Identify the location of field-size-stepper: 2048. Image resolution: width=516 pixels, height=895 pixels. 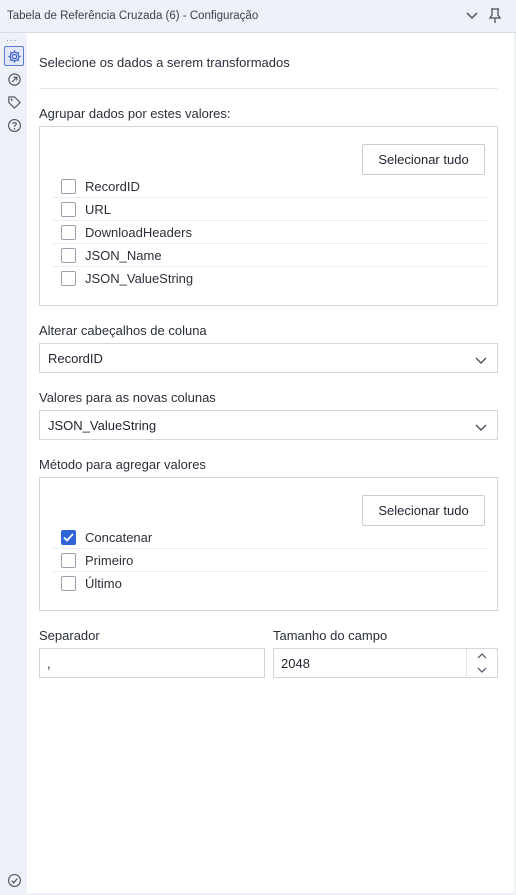
(385, 663).